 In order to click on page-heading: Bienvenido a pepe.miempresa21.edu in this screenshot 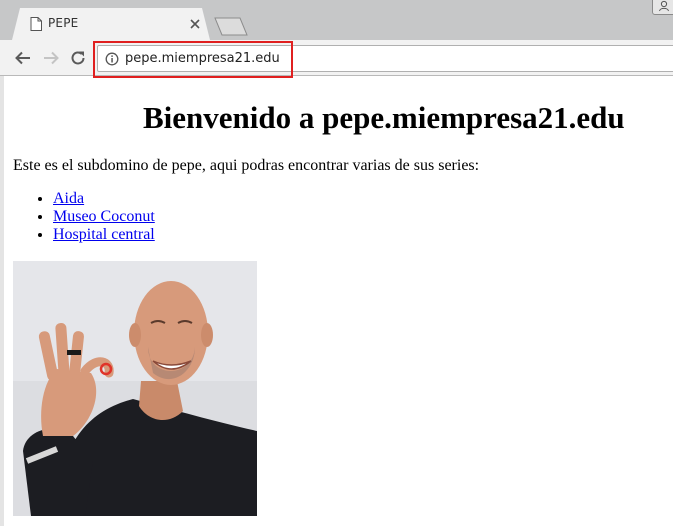, I will do `click(384, 117)`.